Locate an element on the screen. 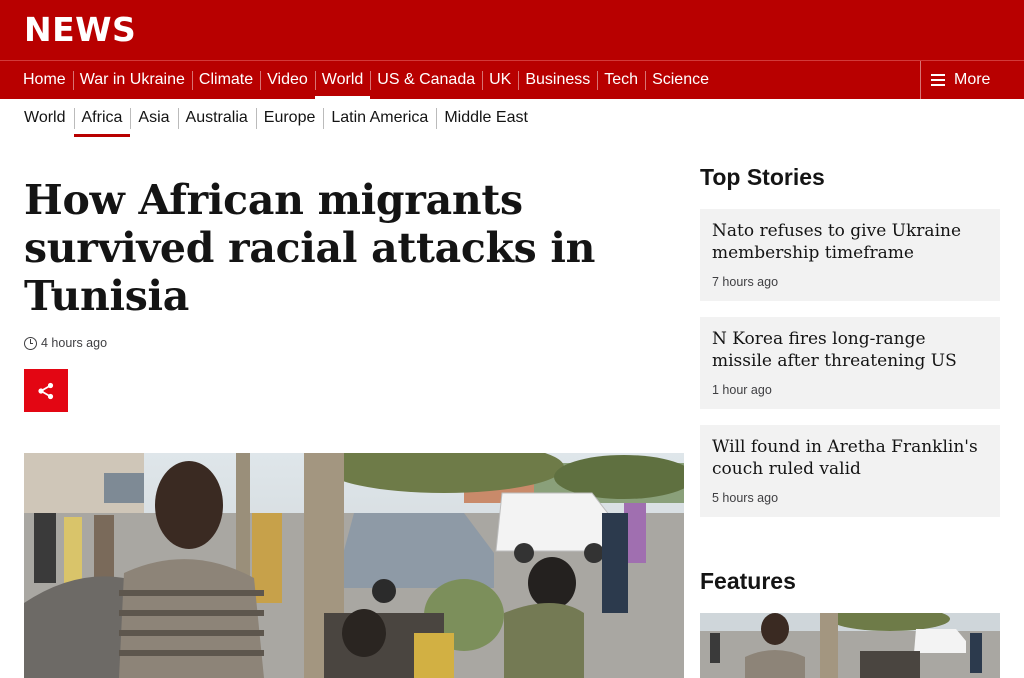  subnav-item-australia: Australia is located at coordinates (216, 118).